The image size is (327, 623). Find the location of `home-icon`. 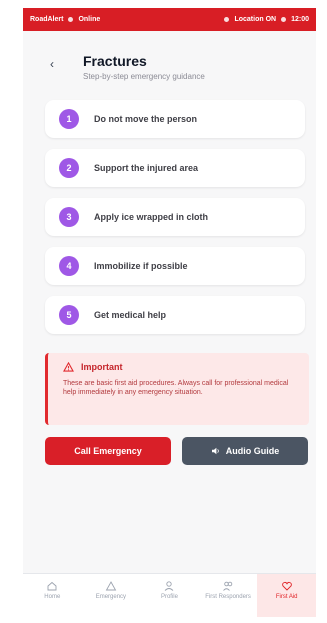

home-icon is located at coordinates (52, 586).